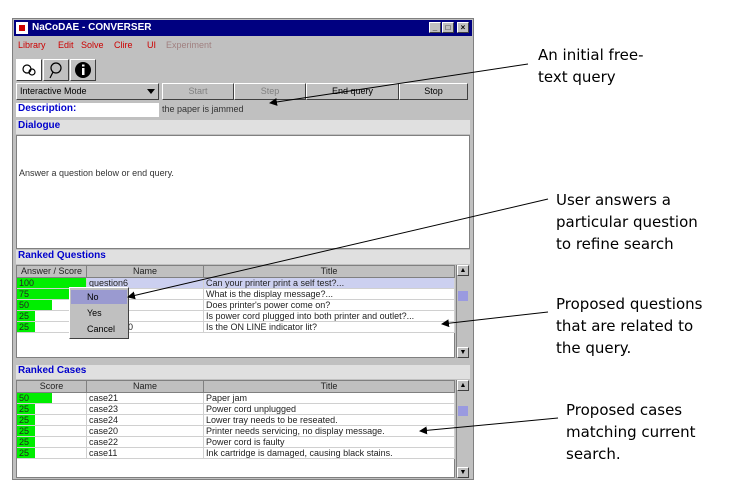  What do you see at coordinates (489, 426) in the screenshot?
I see `arrow-to-cases-table` at bounding box center [489, 426].